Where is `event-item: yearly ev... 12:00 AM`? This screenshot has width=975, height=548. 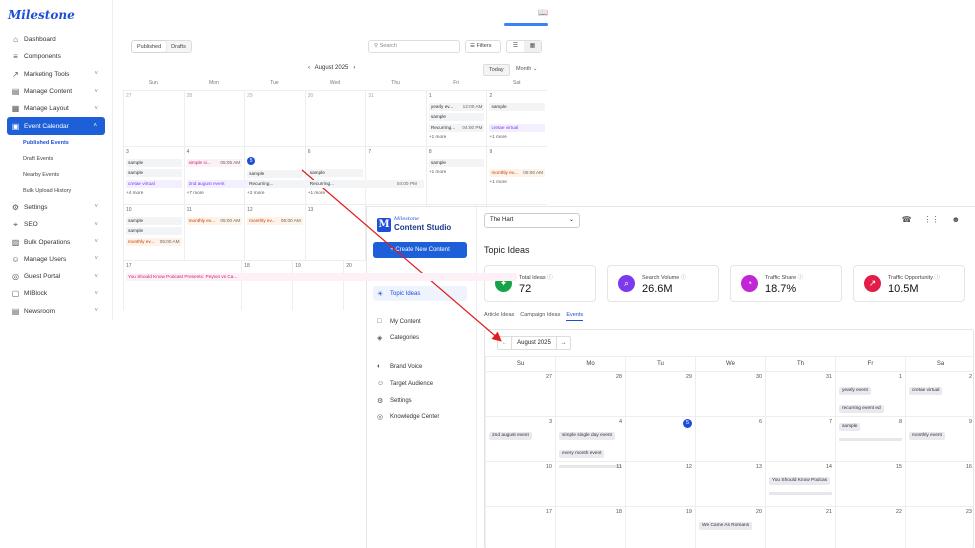 event-item: yearly ev... 12:00 AM is located at coordinates (456, 106).